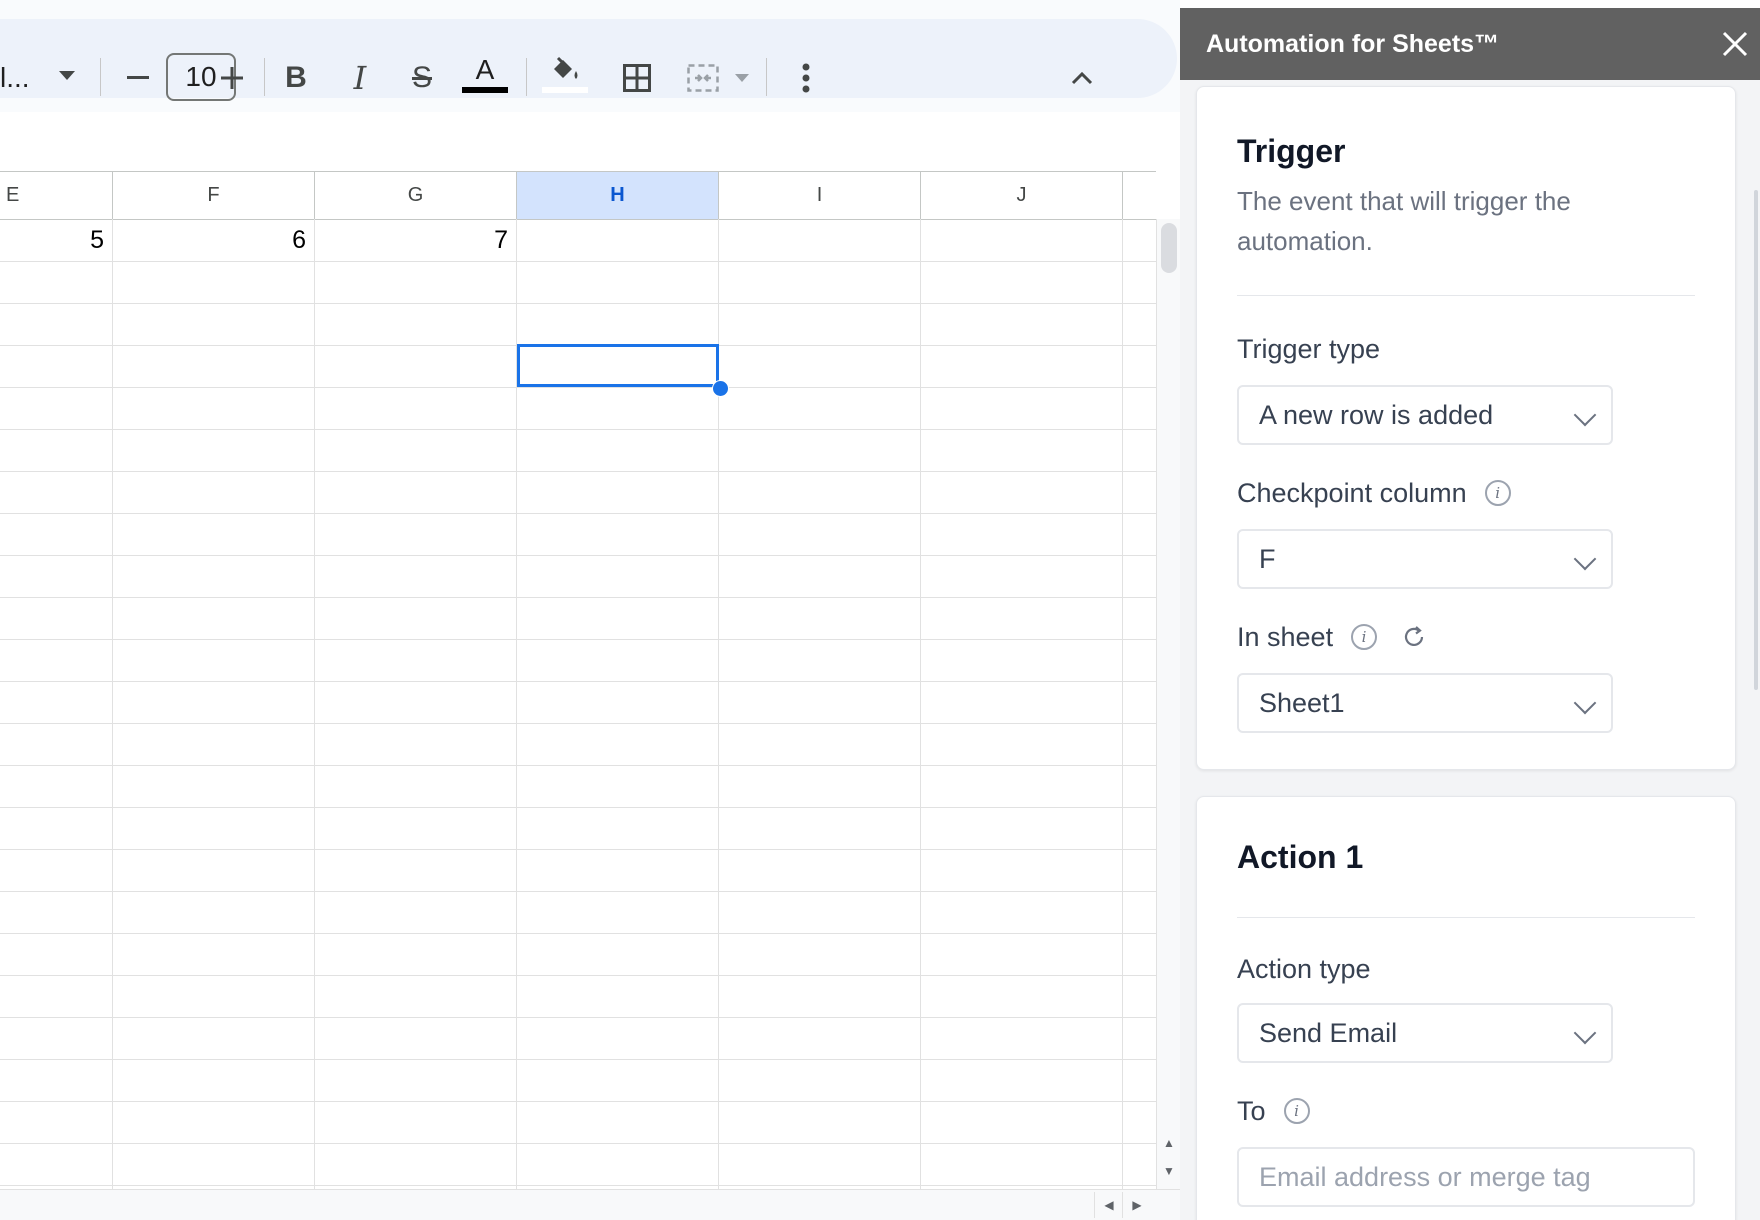  I want to click on column-header-e: E, so click(56, 195).